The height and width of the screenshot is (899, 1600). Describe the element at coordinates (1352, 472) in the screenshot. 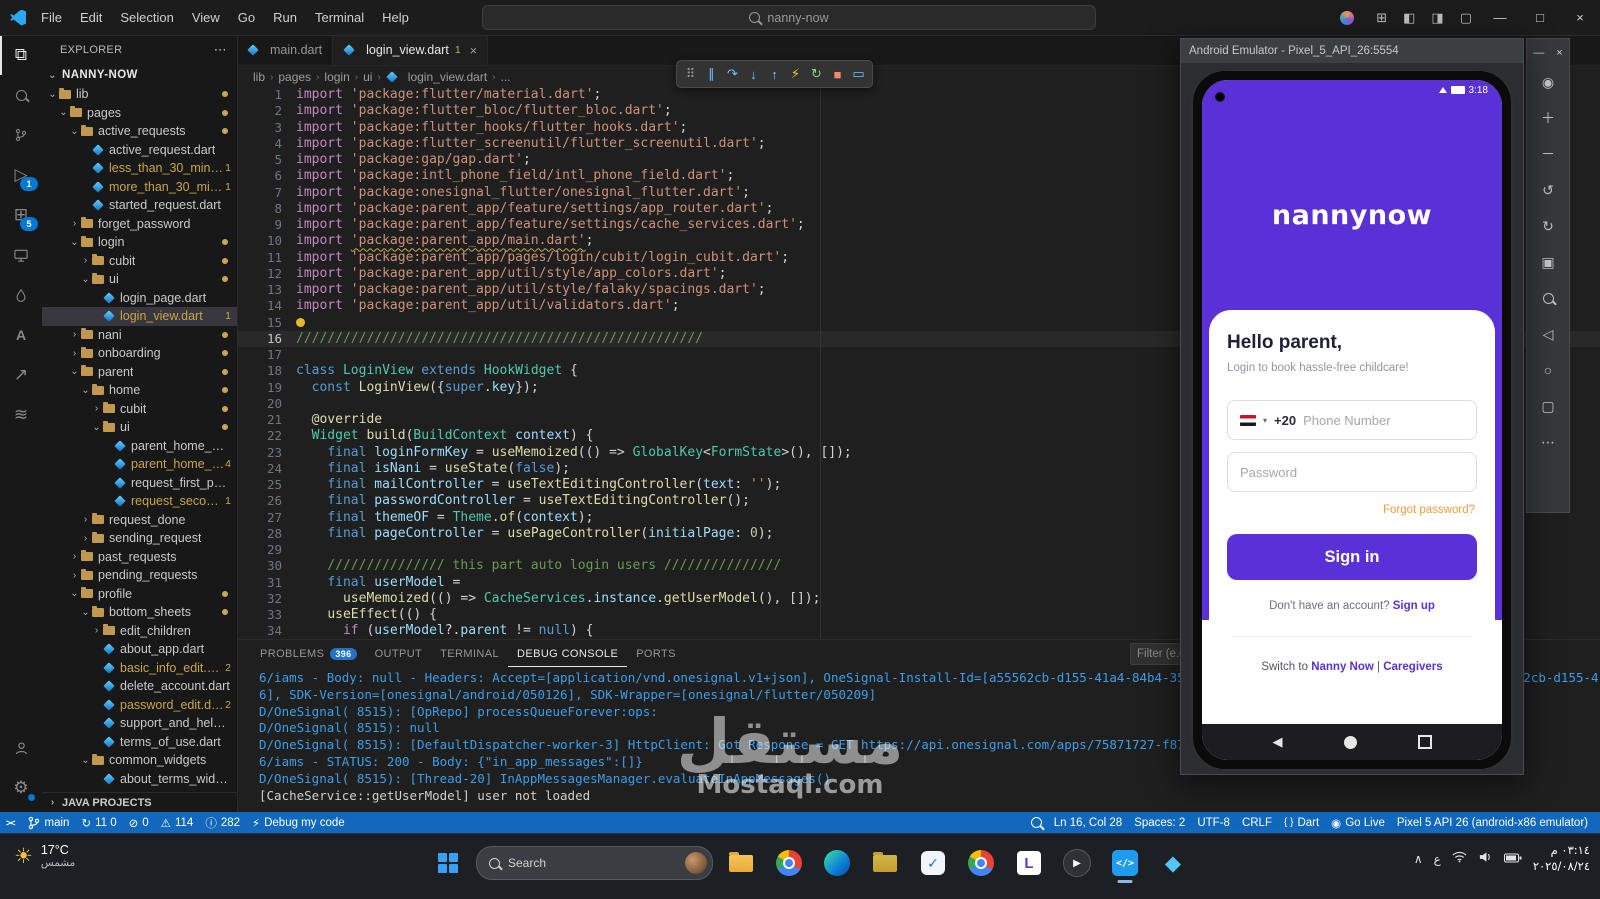

I see `password-input: Password` at that location.